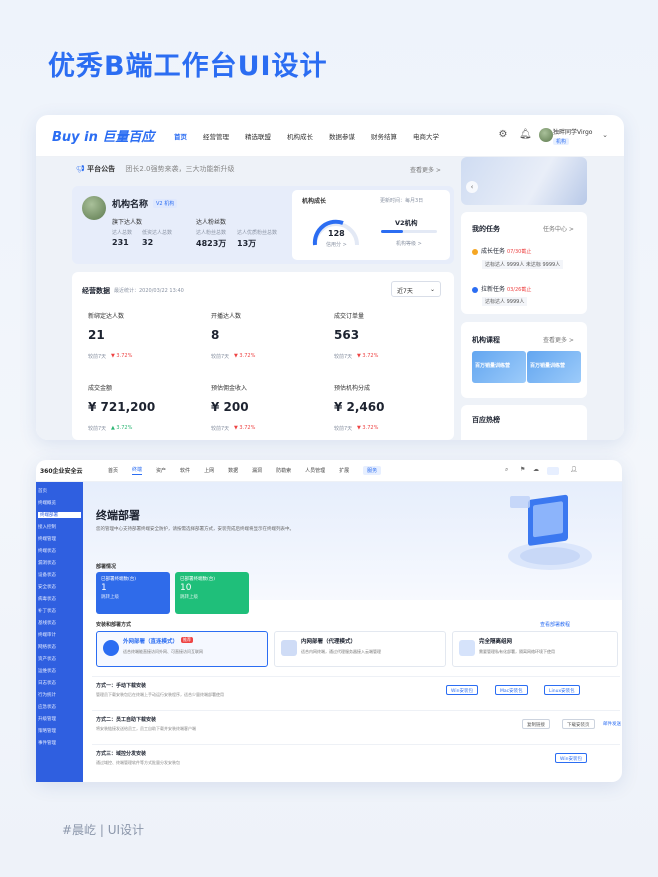  I want to click on sidebar2-item: 终端审计, so click(59, 635).